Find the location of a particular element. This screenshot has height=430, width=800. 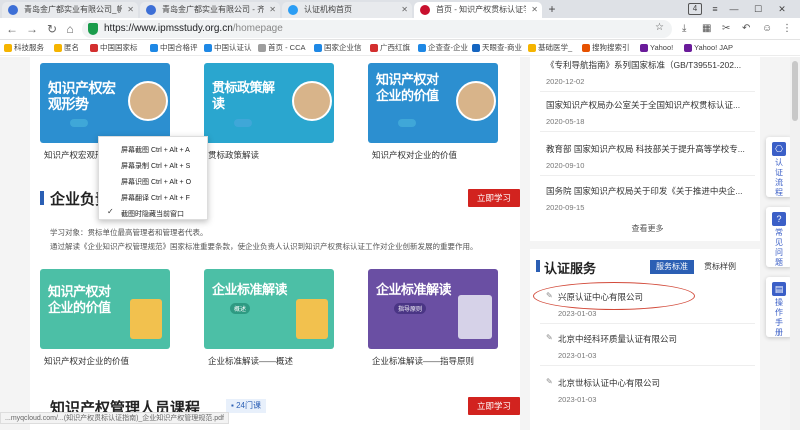

course-thumbnail: 贯标政策解读 is located at coordinates (269, 103).